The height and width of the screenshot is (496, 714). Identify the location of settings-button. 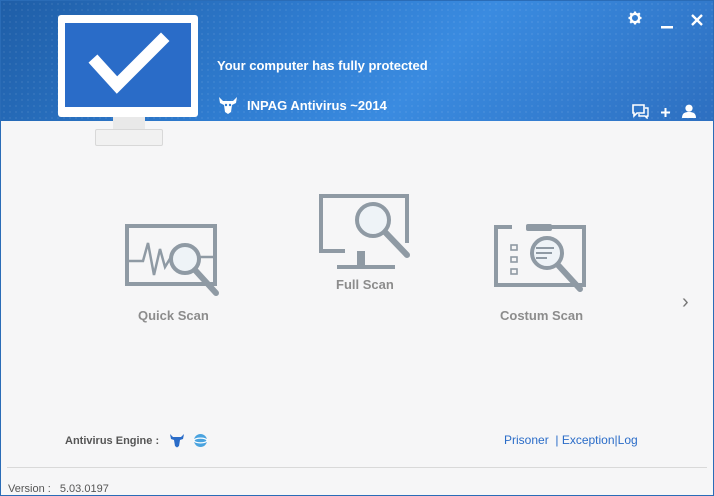
(635, 20).